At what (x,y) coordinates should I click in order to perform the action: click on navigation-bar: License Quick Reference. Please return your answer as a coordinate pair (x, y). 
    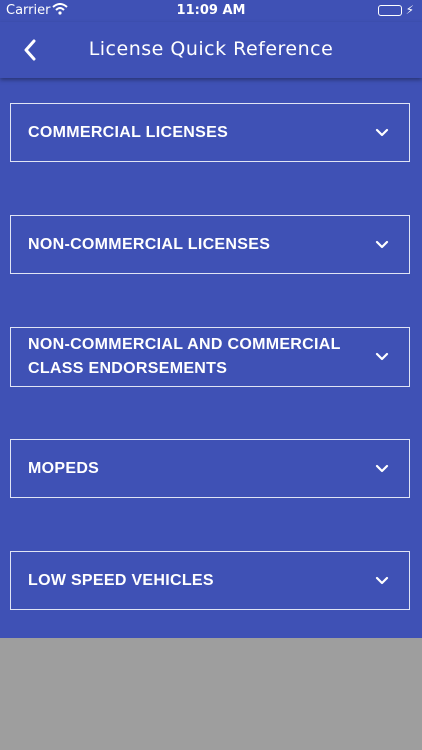
    Looking at the image, I should click on (211, 50).